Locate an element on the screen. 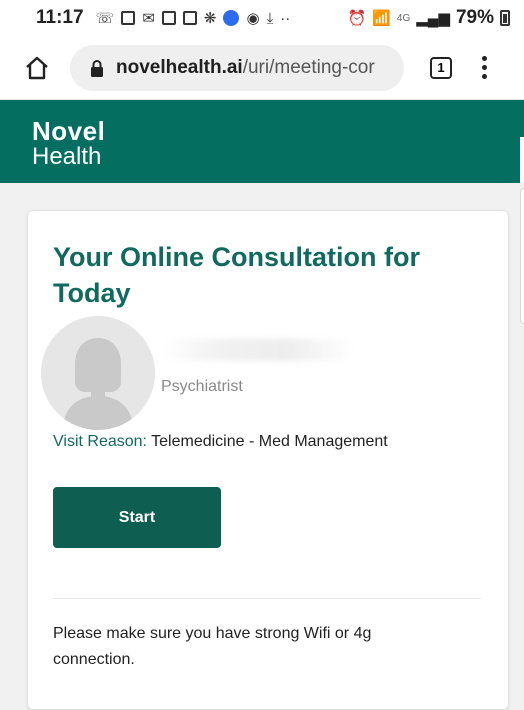  header-edge is located at coordinates (522, 160).